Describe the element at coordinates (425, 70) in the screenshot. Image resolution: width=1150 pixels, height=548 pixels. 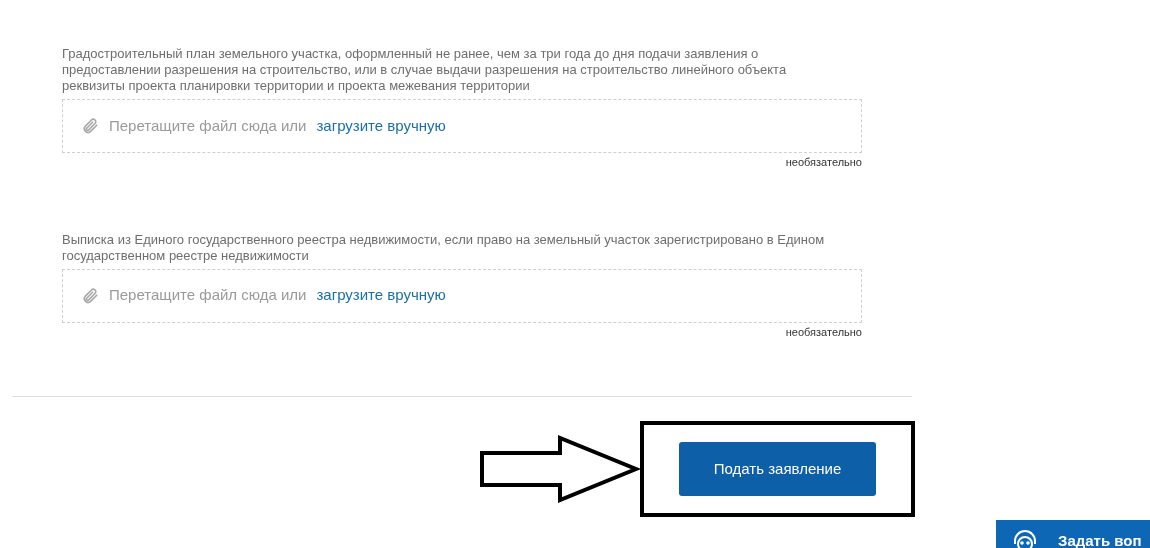
I see `document-label: Градостроительный план земельного участка, оформленный не ранее, чем за три года до дня подачи заявления о предоставлении разрешения на строительство, или в случае выдачи разрешения на строительство линейного объекта реквизиты проекта планировки территории и проекта межевания территории` at that location.